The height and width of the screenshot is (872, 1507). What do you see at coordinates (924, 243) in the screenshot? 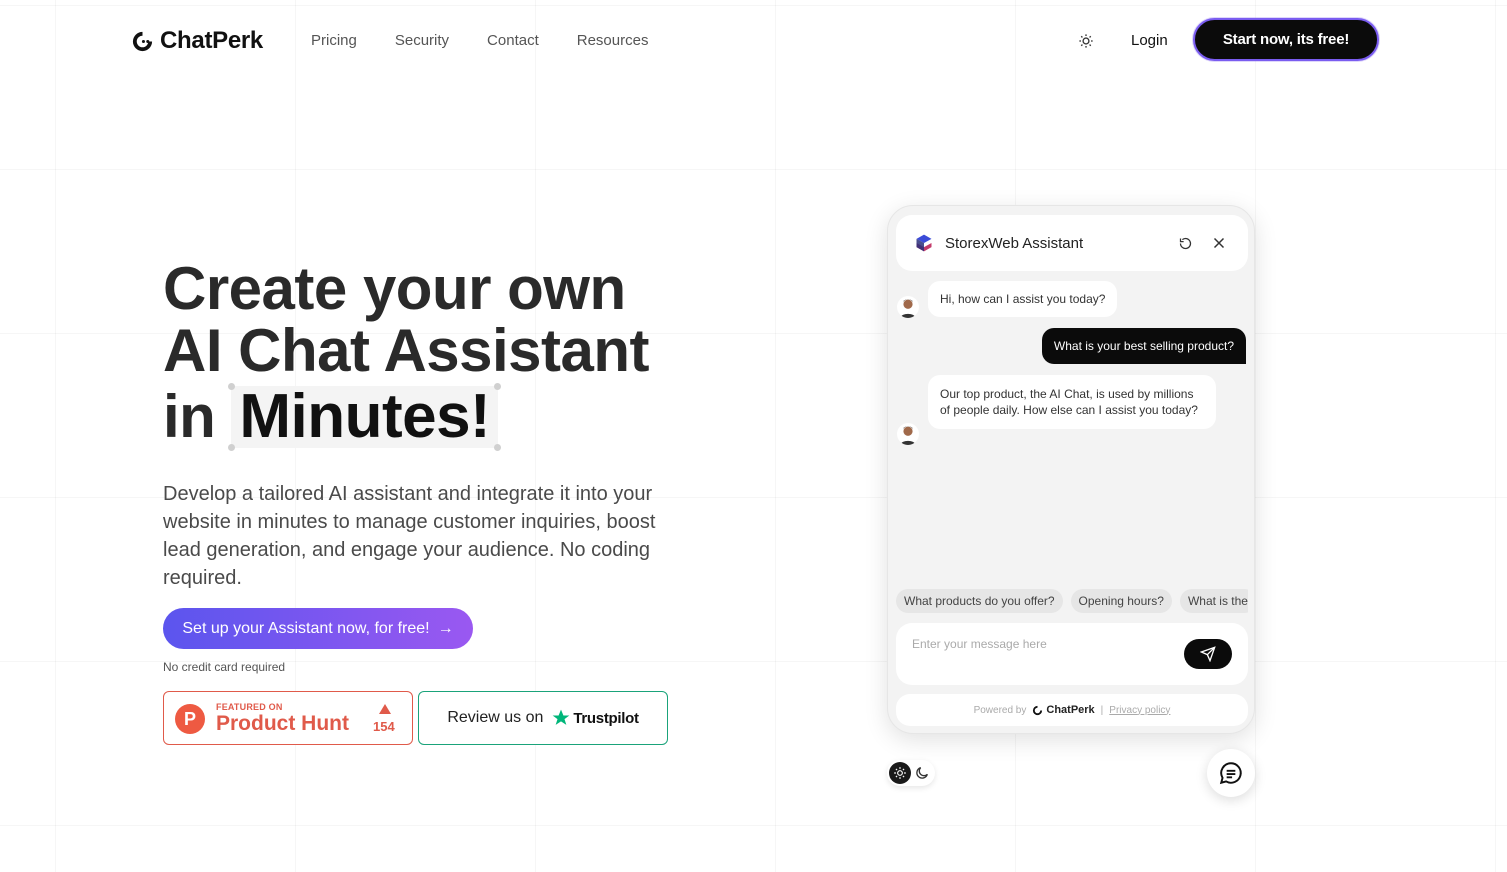
I see `storexweb-logo-icon` at bounding box center [924, 243].